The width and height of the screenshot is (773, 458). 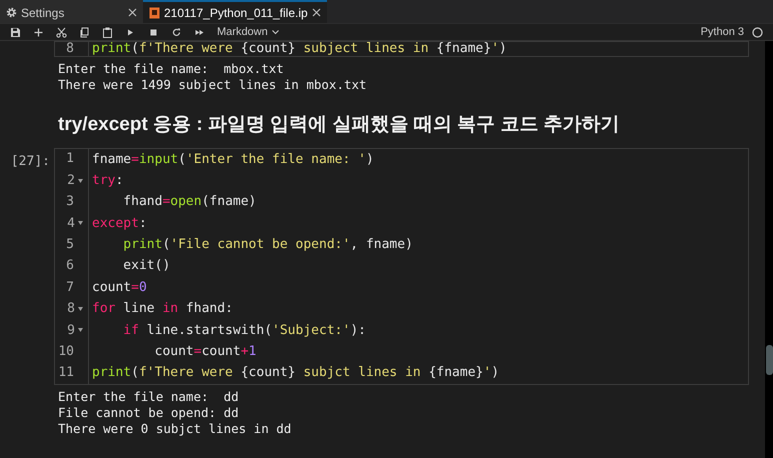 I want to click on scissors-icon, so click(x=61, y=32).